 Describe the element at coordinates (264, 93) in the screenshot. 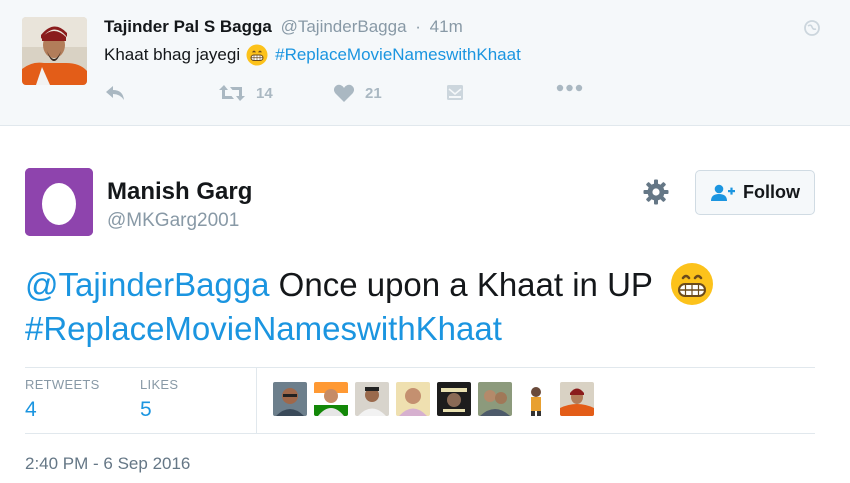

I see `retweet-count: 14` at that location.